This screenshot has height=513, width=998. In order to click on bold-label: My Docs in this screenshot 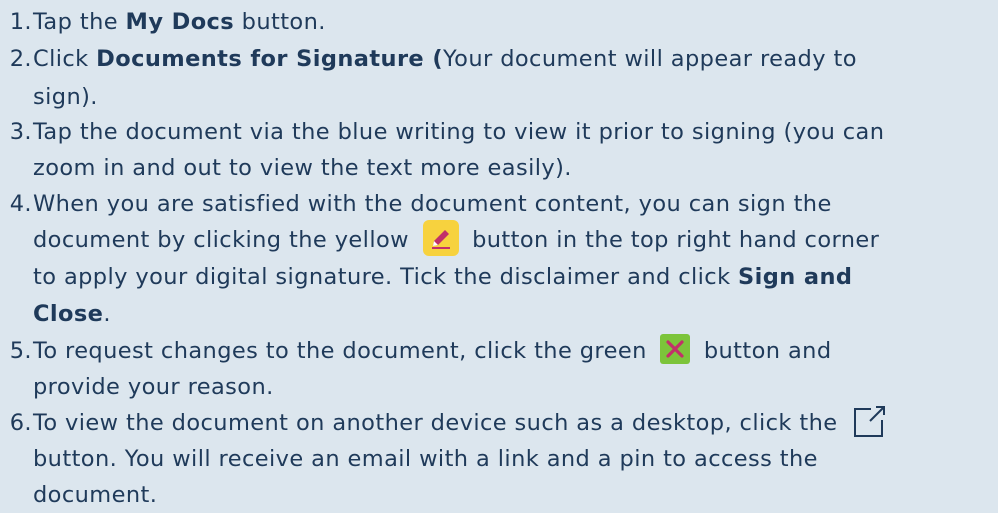, I will do `click(180, 22)`.